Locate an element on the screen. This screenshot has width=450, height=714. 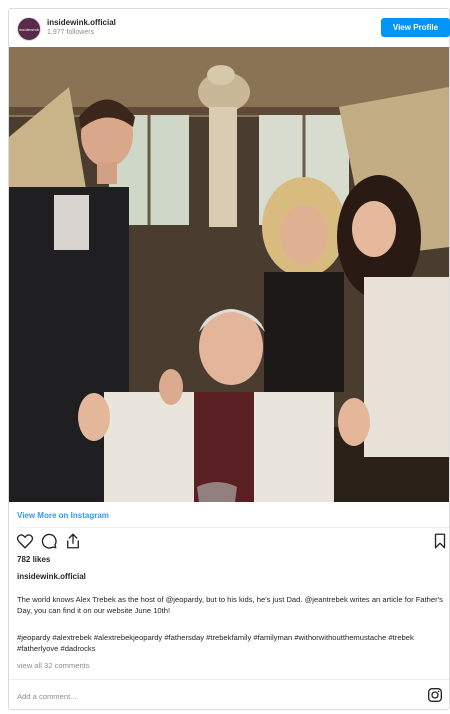
like-count: 782 likes is located at coordinates (33, 559).